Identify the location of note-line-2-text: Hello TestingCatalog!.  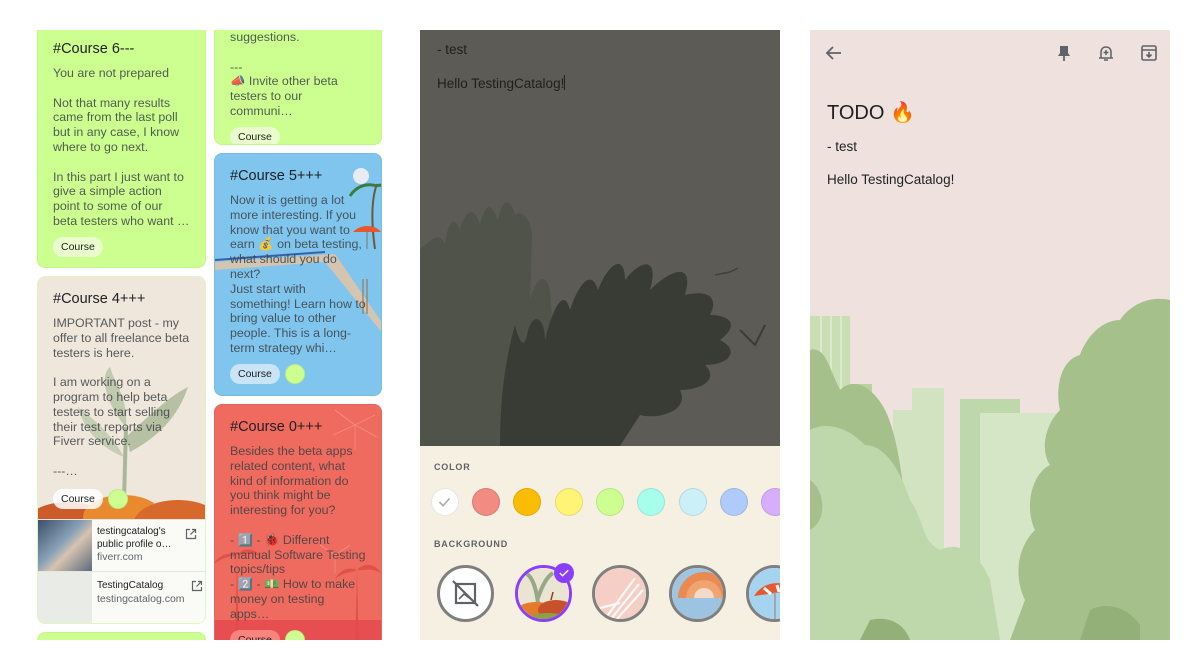
(501, 83).